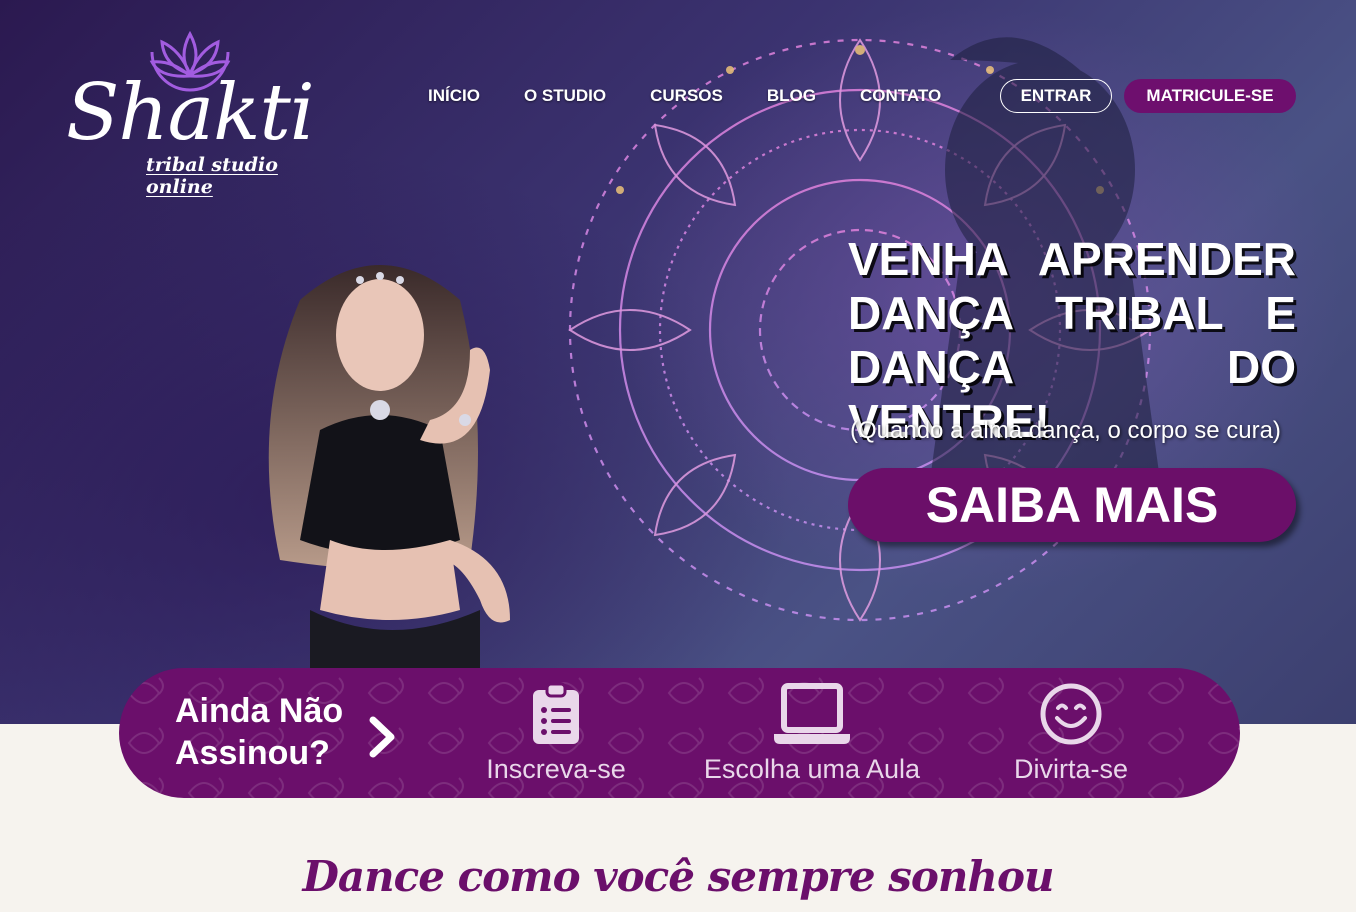 The height and width of the screenshot is (912, 1356). Describe the element at coordinates (812, 769) in the screenshot. I see `step-label-escolha-aula: Escolha uma Aula` at that location.